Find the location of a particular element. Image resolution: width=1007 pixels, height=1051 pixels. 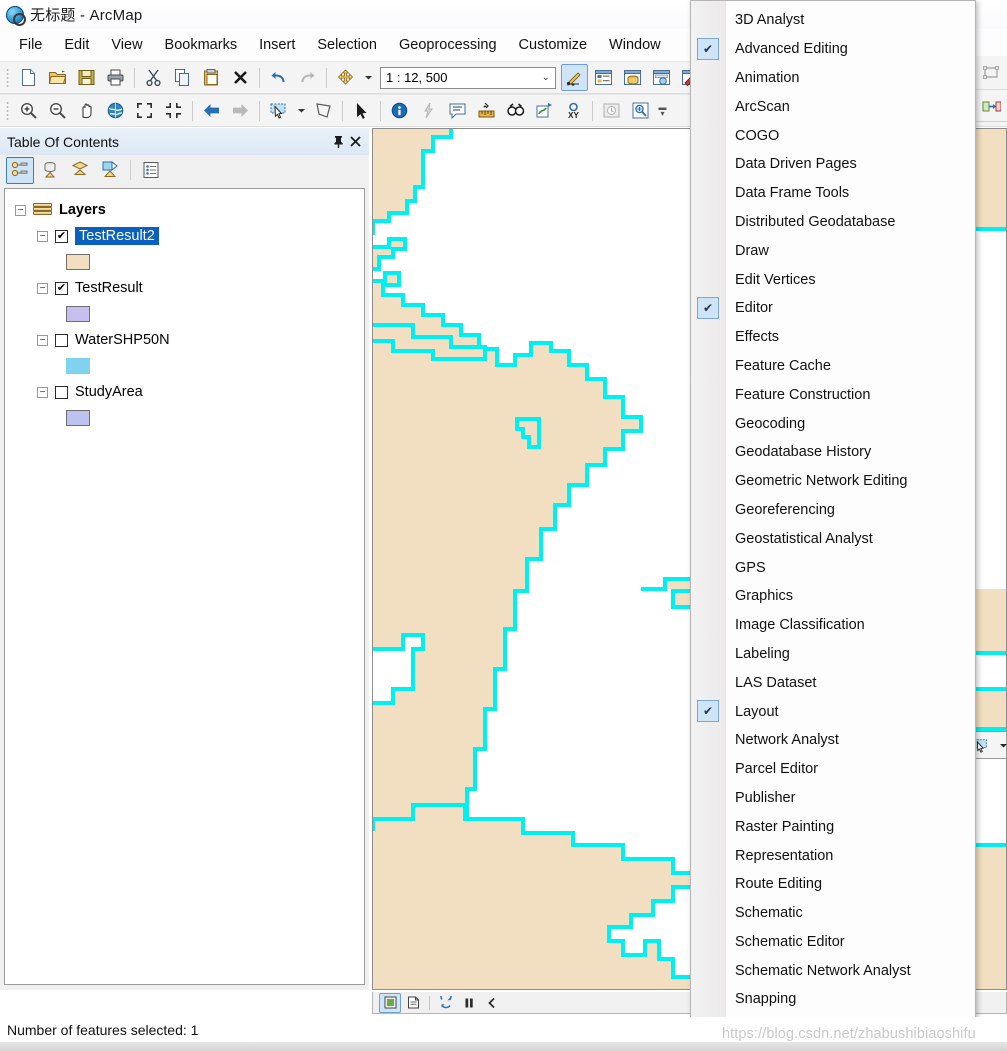

find-route-icon is located at coordinates (544, 110).